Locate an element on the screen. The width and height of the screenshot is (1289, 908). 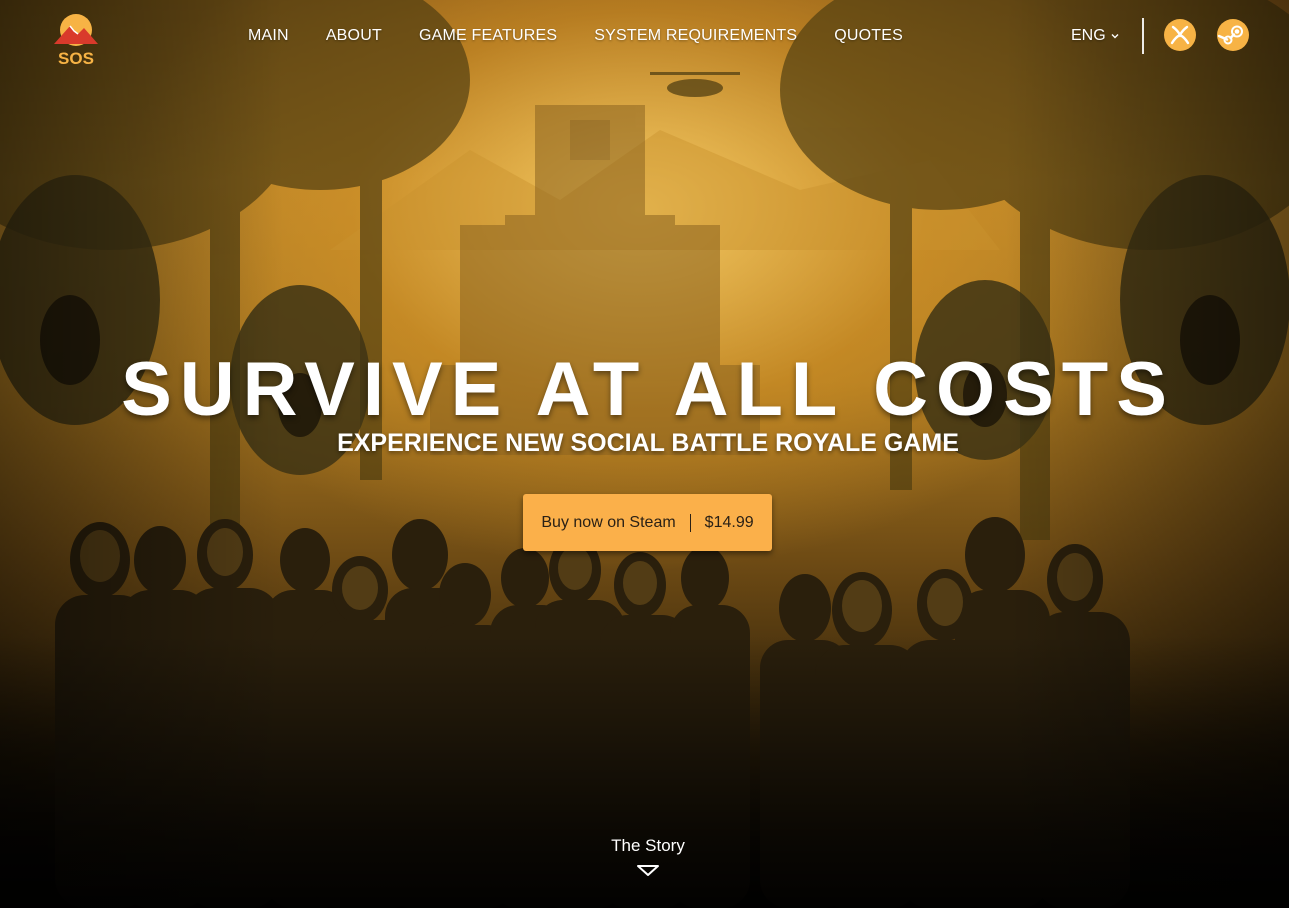
language-label: ENG is located at coordinates (1088, 35).